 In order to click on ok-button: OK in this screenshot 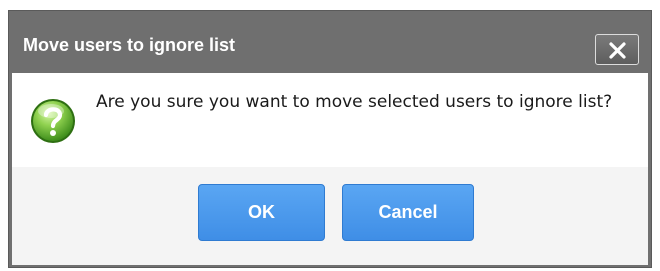, I will do `click(261, 212)`.